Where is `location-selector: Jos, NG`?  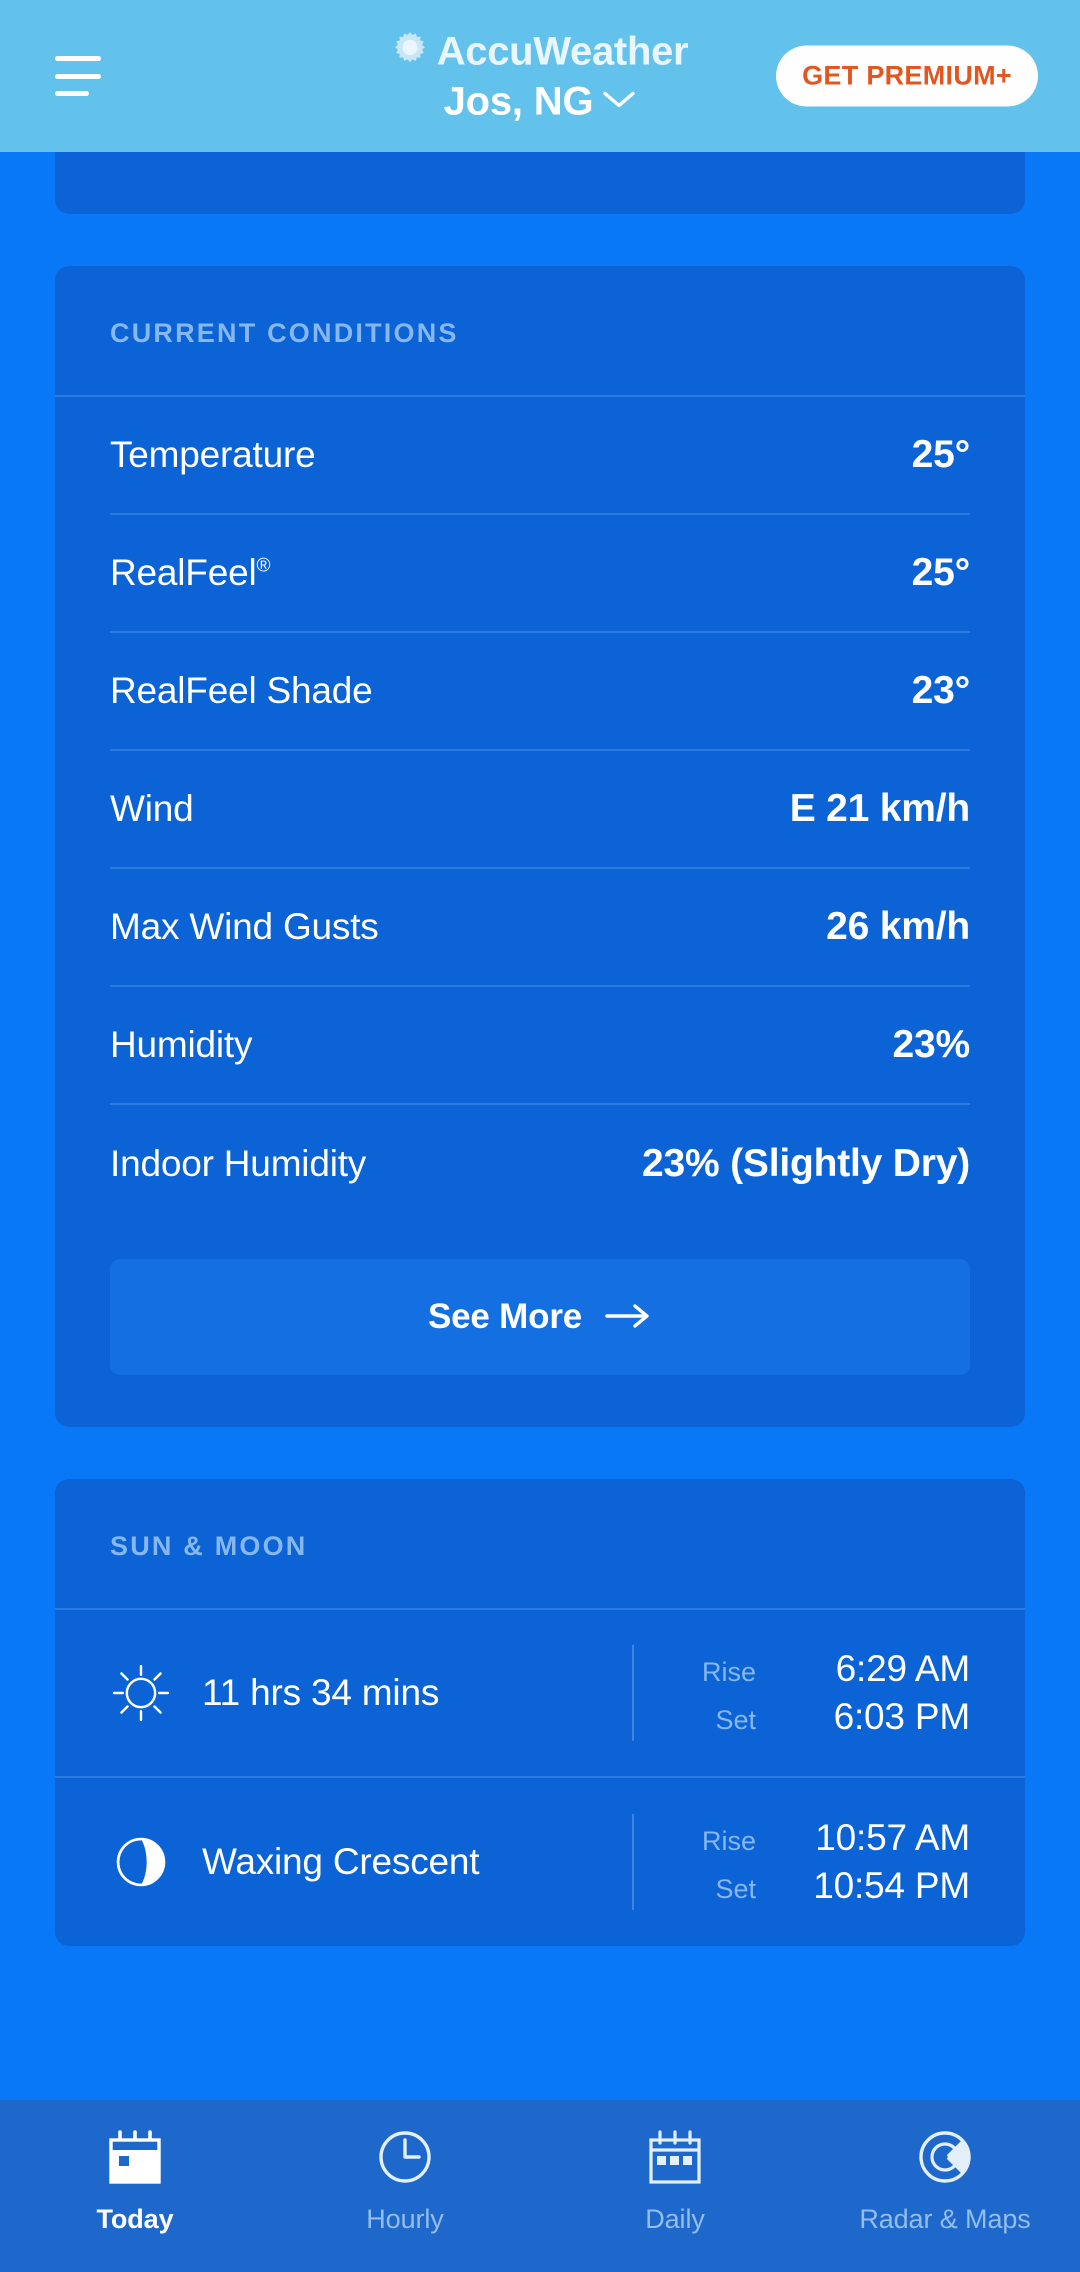 location-selector: Jos, NG is located at coordinates (540, 102).